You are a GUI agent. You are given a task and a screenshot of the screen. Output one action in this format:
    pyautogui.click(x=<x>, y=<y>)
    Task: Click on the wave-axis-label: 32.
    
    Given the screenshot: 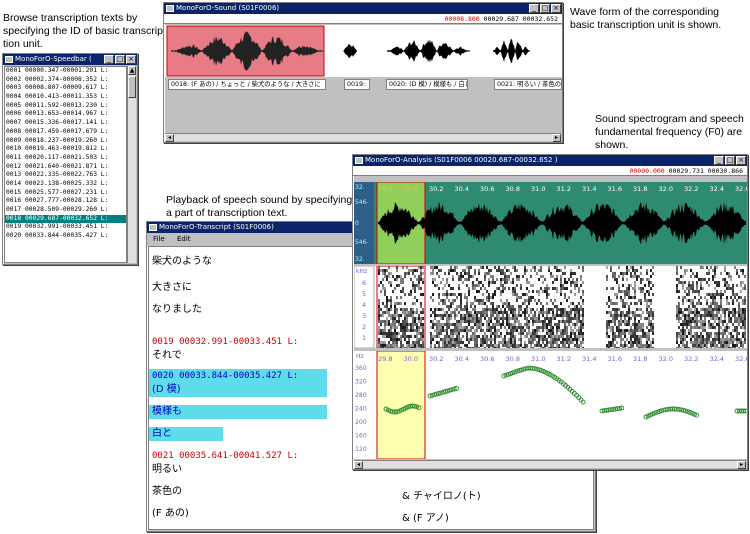 What is the action you would take?
    pyautogui.click(x=360, y=259)
    